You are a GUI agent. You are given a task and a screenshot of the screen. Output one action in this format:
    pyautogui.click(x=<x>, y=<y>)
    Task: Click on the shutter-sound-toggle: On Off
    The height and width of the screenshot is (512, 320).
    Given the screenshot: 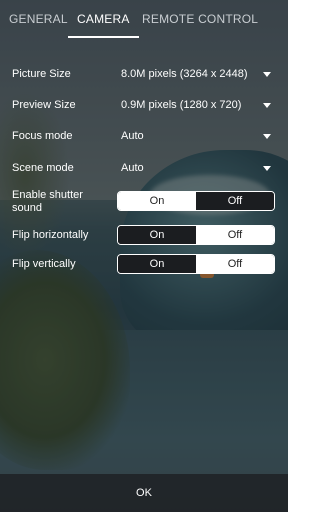 What is the action you would take?
    pyautogui.click(x=196, y=201)
    